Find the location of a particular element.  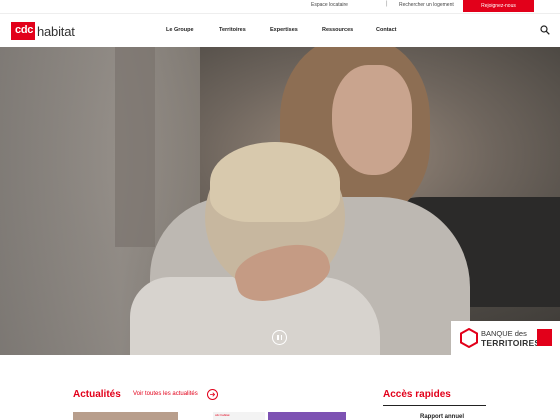

acces-rapides-underline is located at coordinates (434, 405).